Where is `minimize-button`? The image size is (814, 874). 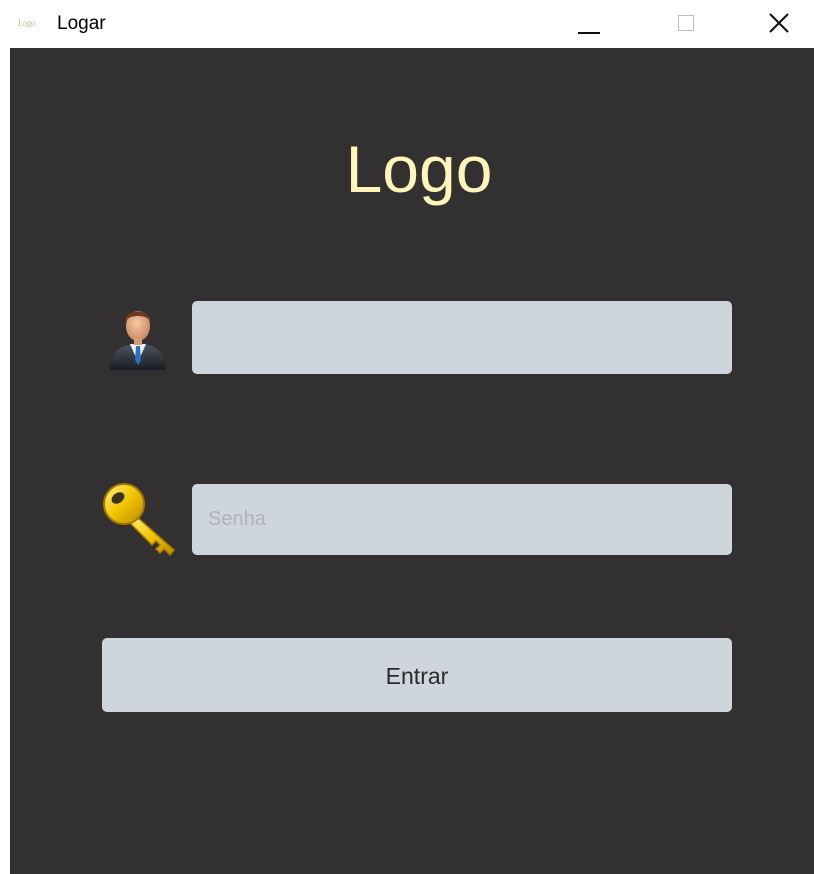 minimize-button is located at coordinates (589, 24).